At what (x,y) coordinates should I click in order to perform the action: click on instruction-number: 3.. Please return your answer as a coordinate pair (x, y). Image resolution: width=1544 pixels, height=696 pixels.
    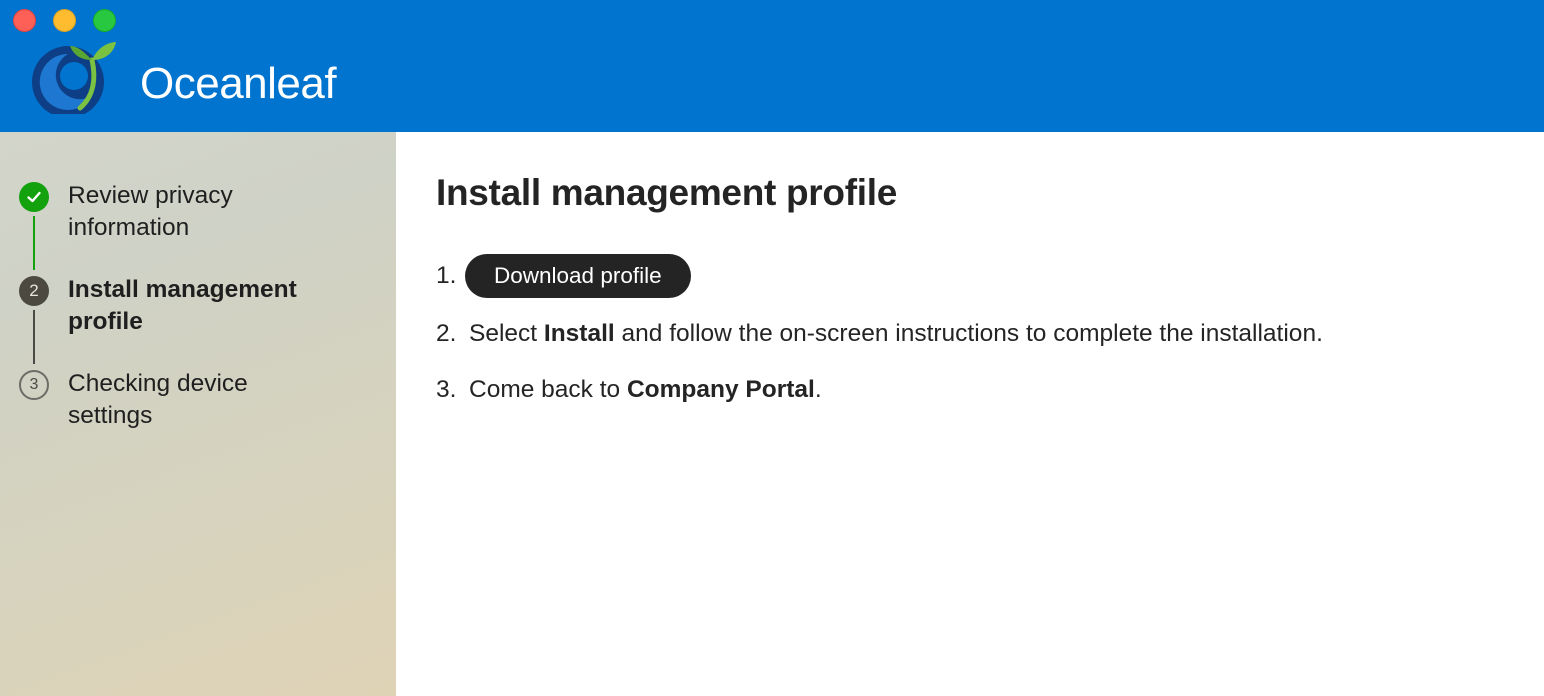
    Looking at the image, I should click on (446, 389).